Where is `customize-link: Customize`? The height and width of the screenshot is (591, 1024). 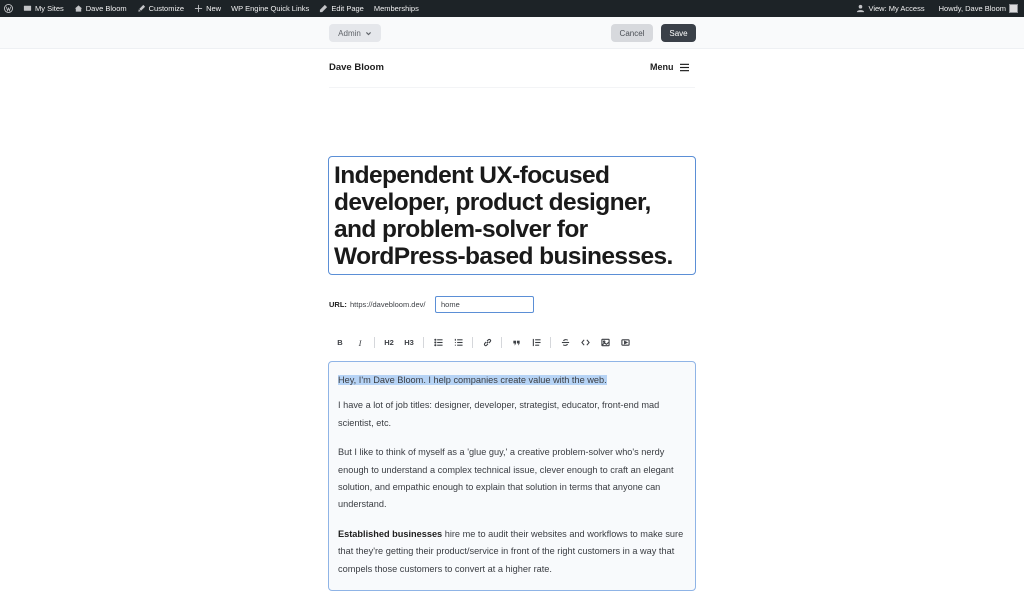 customize-link: Customize is located at coordinates (160, 8).